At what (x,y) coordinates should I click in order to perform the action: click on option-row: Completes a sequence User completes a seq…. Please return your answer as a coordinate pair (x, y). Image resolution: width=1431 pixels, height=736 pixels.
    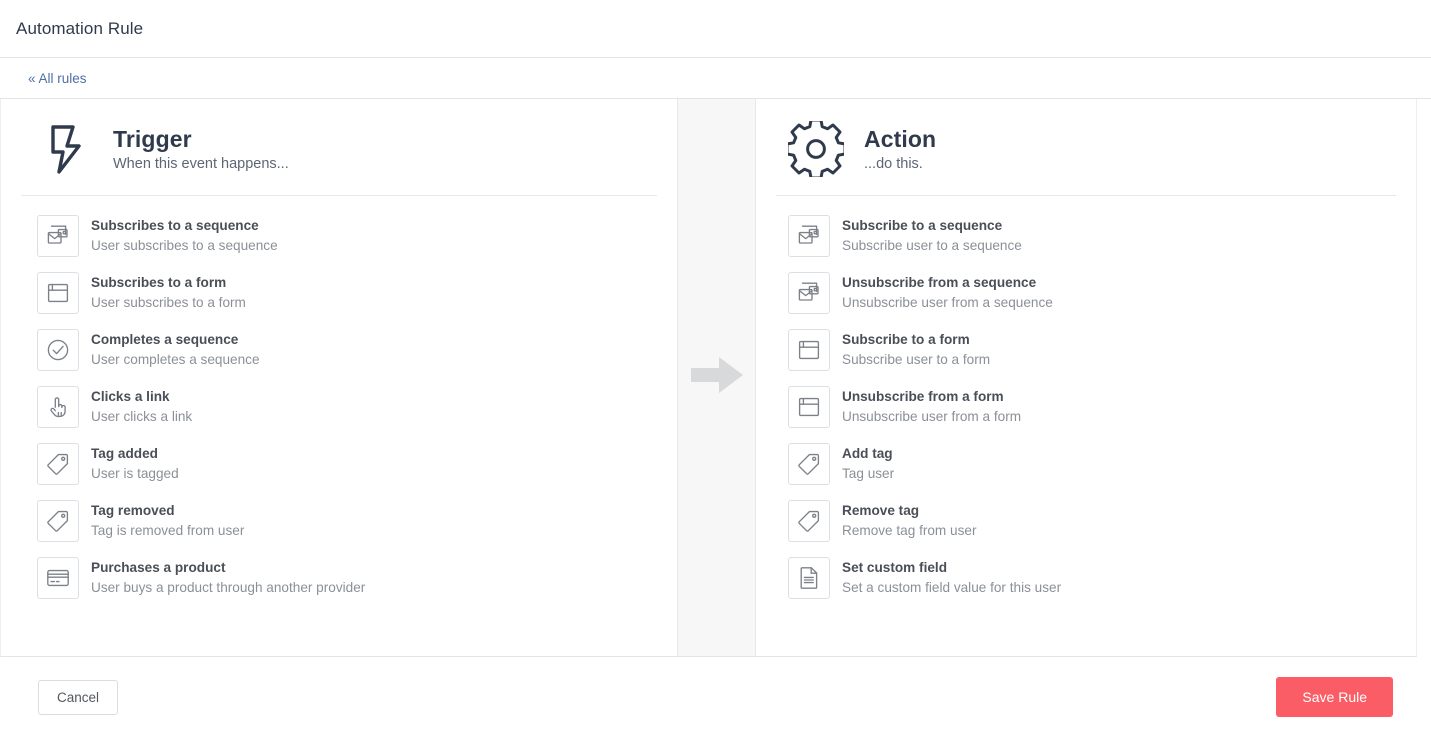
    Looking at the image, I should click on (339, 350).